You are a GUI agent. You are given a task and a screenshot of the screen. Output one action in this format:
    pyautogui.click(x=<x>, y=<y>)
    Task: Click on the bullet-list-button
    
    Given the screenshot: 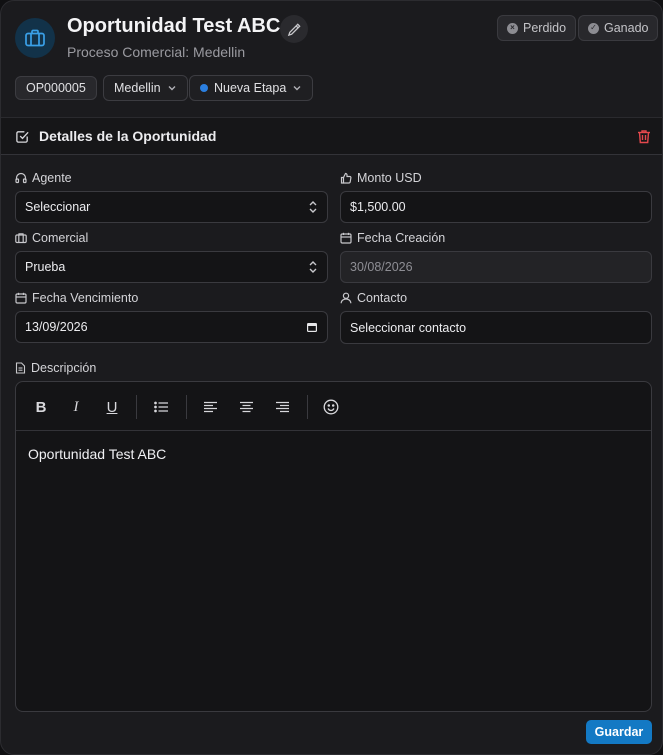 What is the action you would take?
    pyautogui.click(x=161, y=407)
    